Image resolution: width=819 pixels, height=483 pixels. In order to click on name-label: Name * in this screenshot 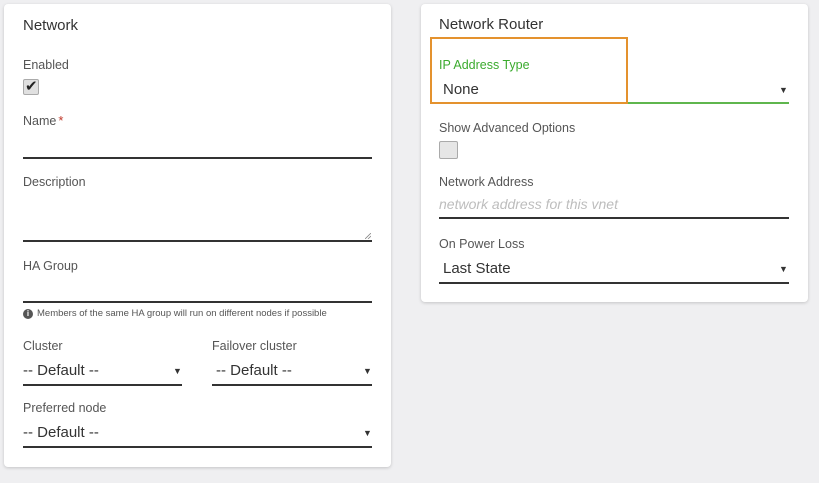, I will do `click(43, 120)`.